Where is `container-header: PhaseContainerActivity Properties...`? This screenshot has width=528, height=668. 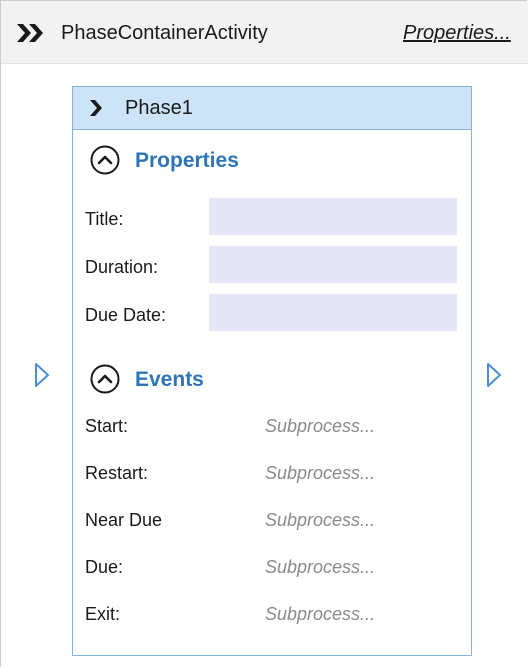
container-header: PhaseContainerActivity Properties... is located at coordinates (264, 32).